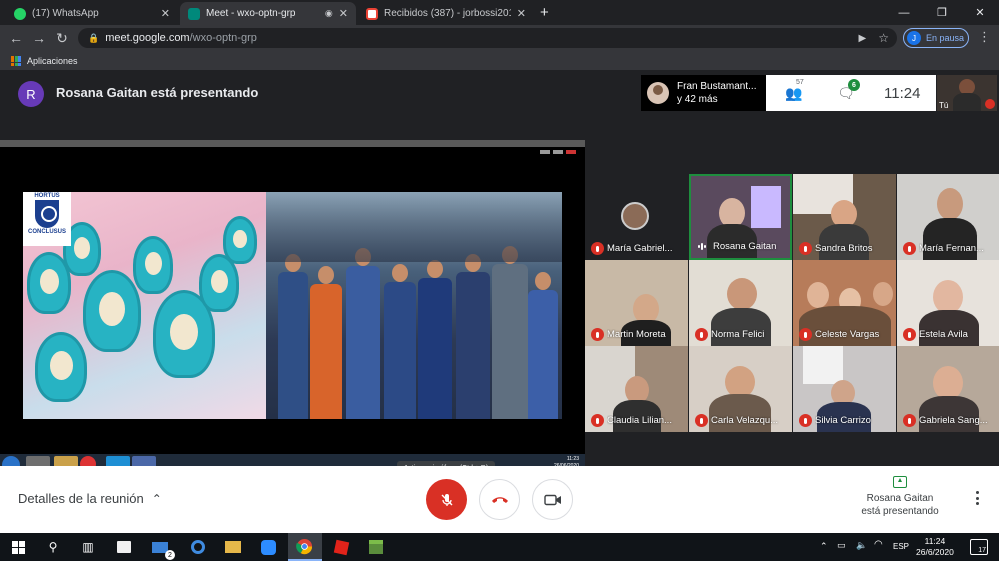  I want to click on presenting-line-2: está presentando, so click(900, 511).